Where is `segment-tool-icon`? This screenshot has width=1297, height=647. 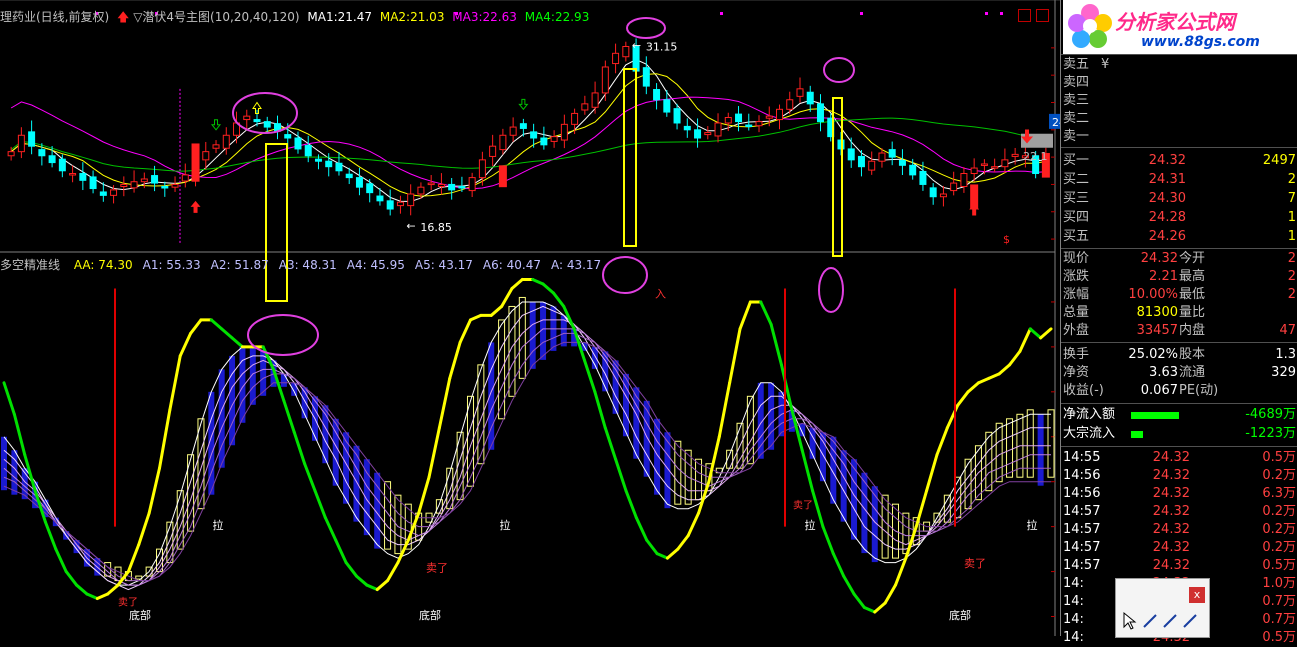 segment-tool-icon is located at coordinates (1191, 621).